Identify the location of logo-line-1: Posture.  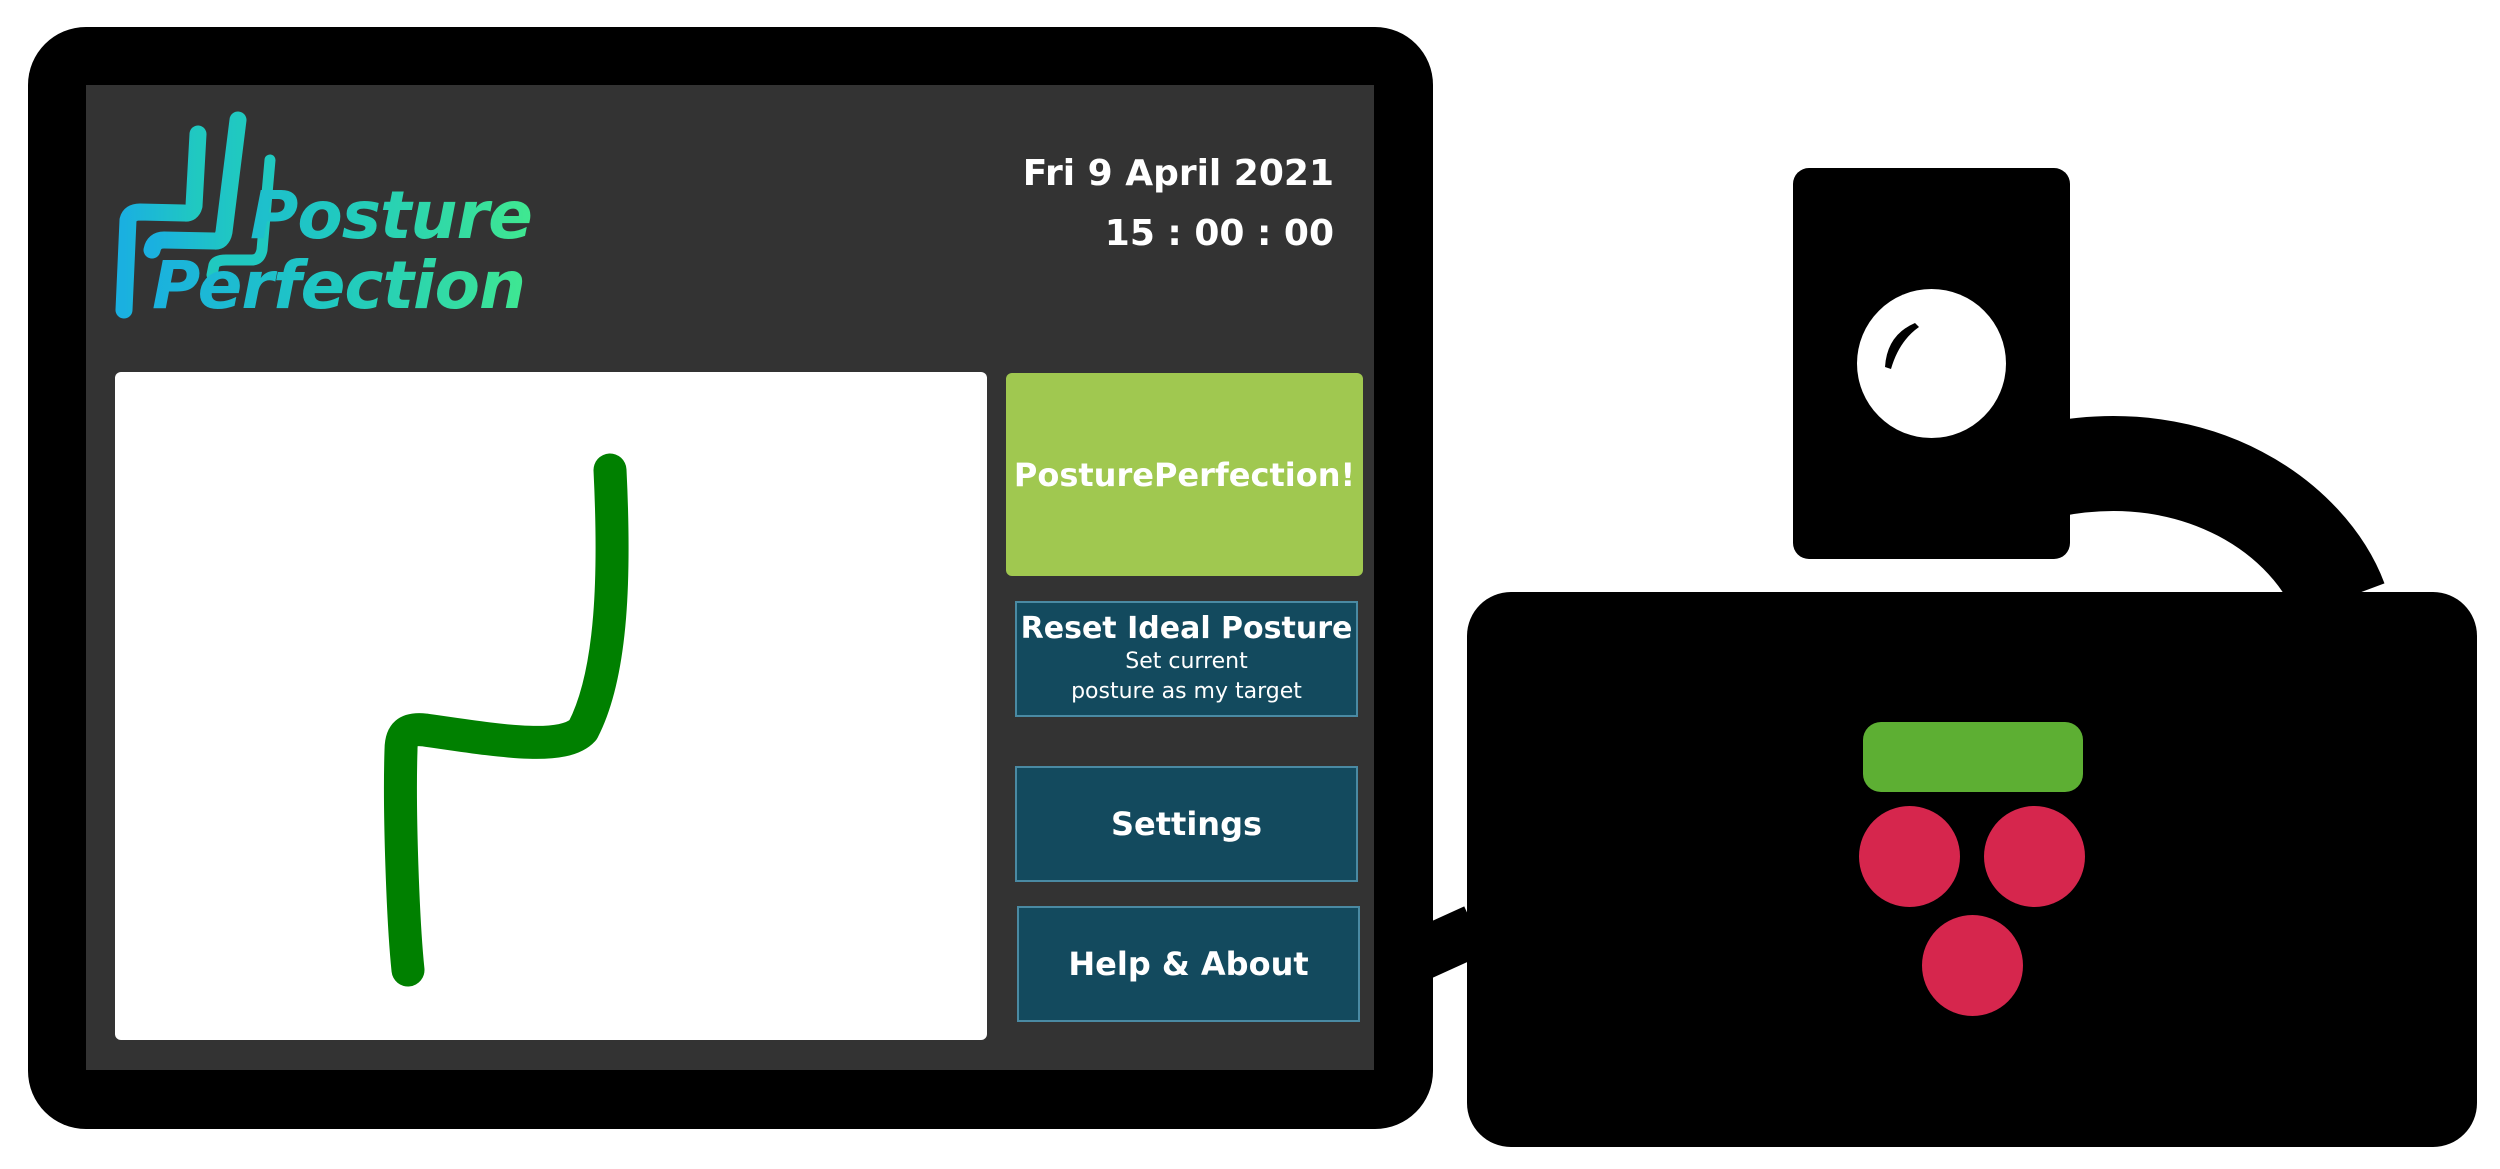
(391, 215).